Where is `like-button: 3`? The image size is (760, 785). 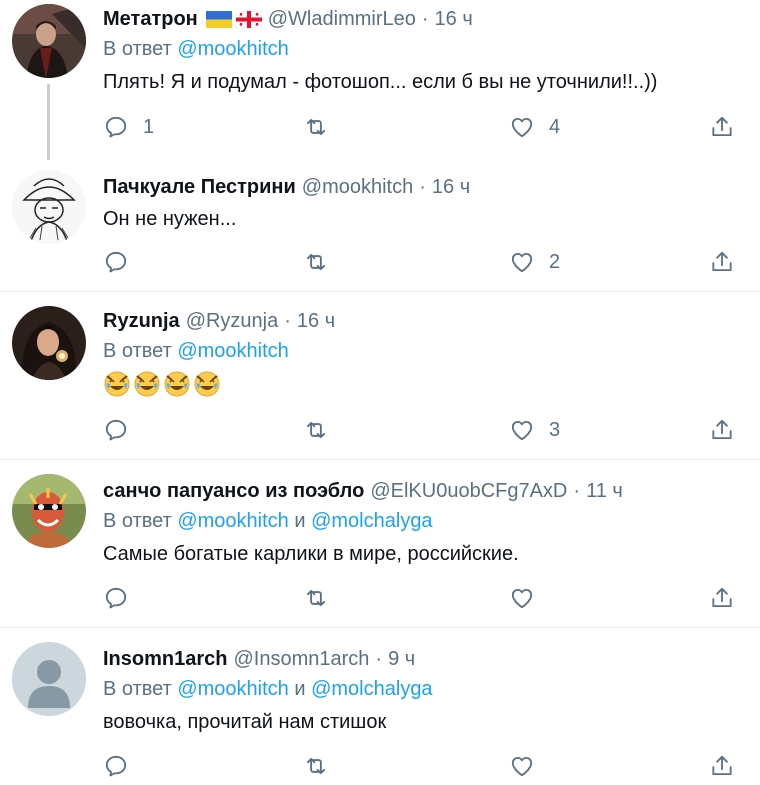
like-button: 3 is located at coordinates (534, 430).